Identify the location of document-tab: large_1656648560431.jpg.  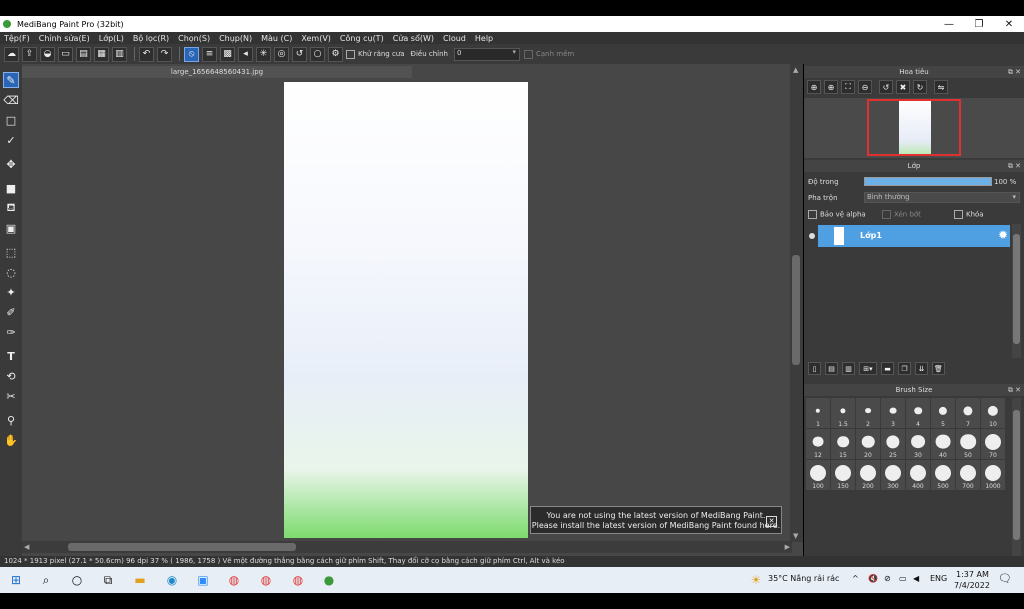
(217, 72).